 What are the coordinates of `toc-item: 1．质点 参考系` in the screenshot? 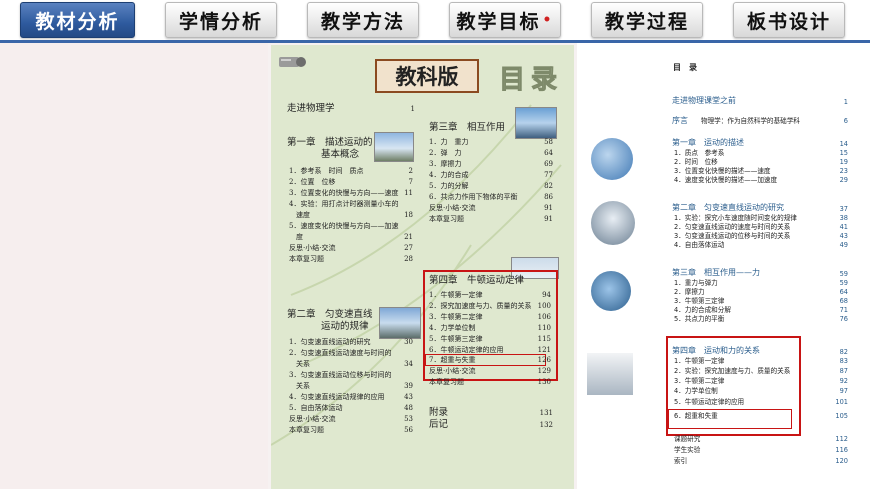 It's located at (699, 153).